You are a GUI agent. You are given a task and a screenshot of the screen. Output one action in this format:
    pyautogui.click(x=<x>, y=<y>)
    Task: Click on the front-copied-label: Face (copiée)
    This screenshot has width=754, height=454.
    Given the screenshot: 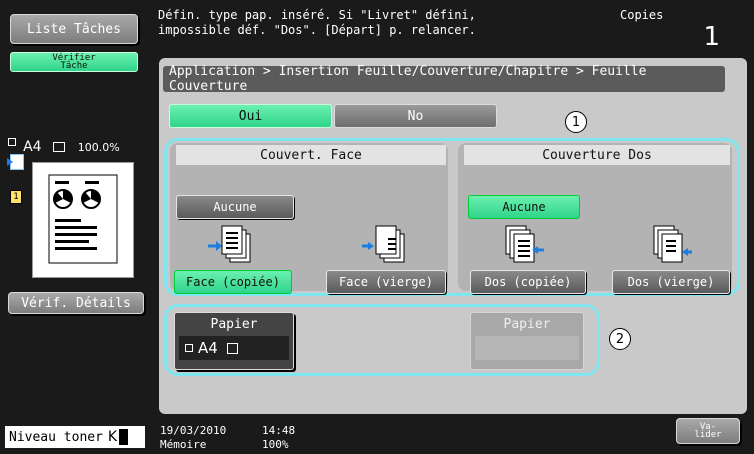 What is the action you would take?
    pyautogui.click(x=233, y=282)
    